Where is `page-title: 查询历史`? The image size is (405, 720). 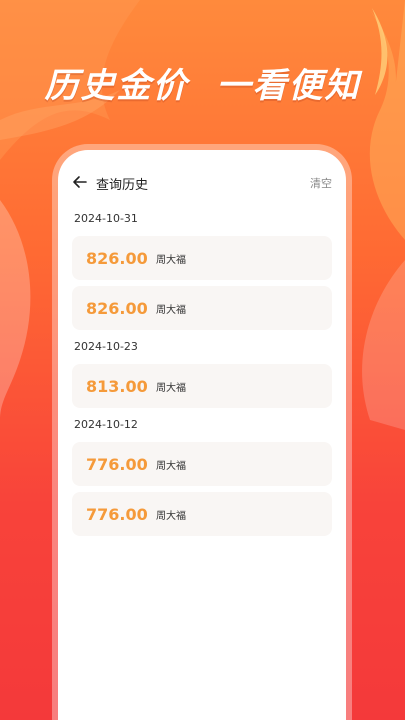 page-title: 查询历史 is located at coordinates (122, 185).